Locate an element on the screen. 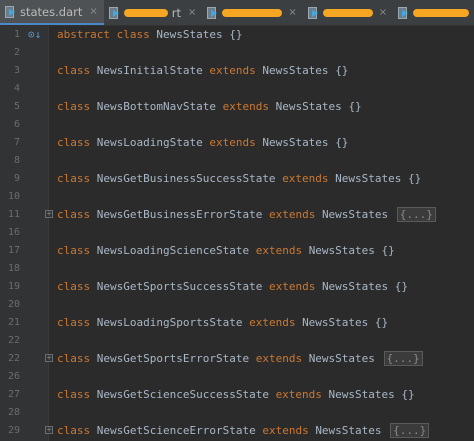 The width and height of the screenshot is (474, 441). class-name: NewsGetSportsErrorState is located at coordinates (173, 358).